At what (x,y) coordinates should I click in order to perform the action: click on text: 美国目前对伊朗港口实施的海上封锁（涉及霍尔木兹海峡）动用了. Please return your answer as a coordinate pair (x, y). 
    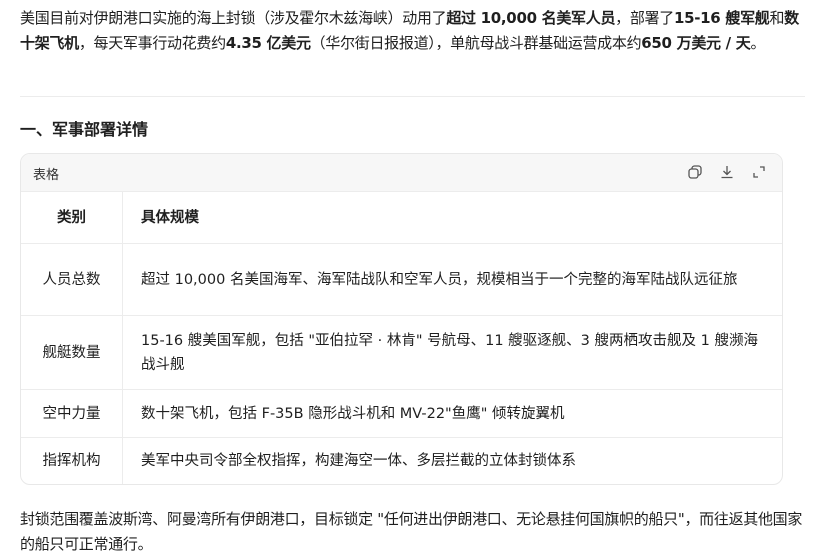
    Looking at the image, I should click on (233, 18).